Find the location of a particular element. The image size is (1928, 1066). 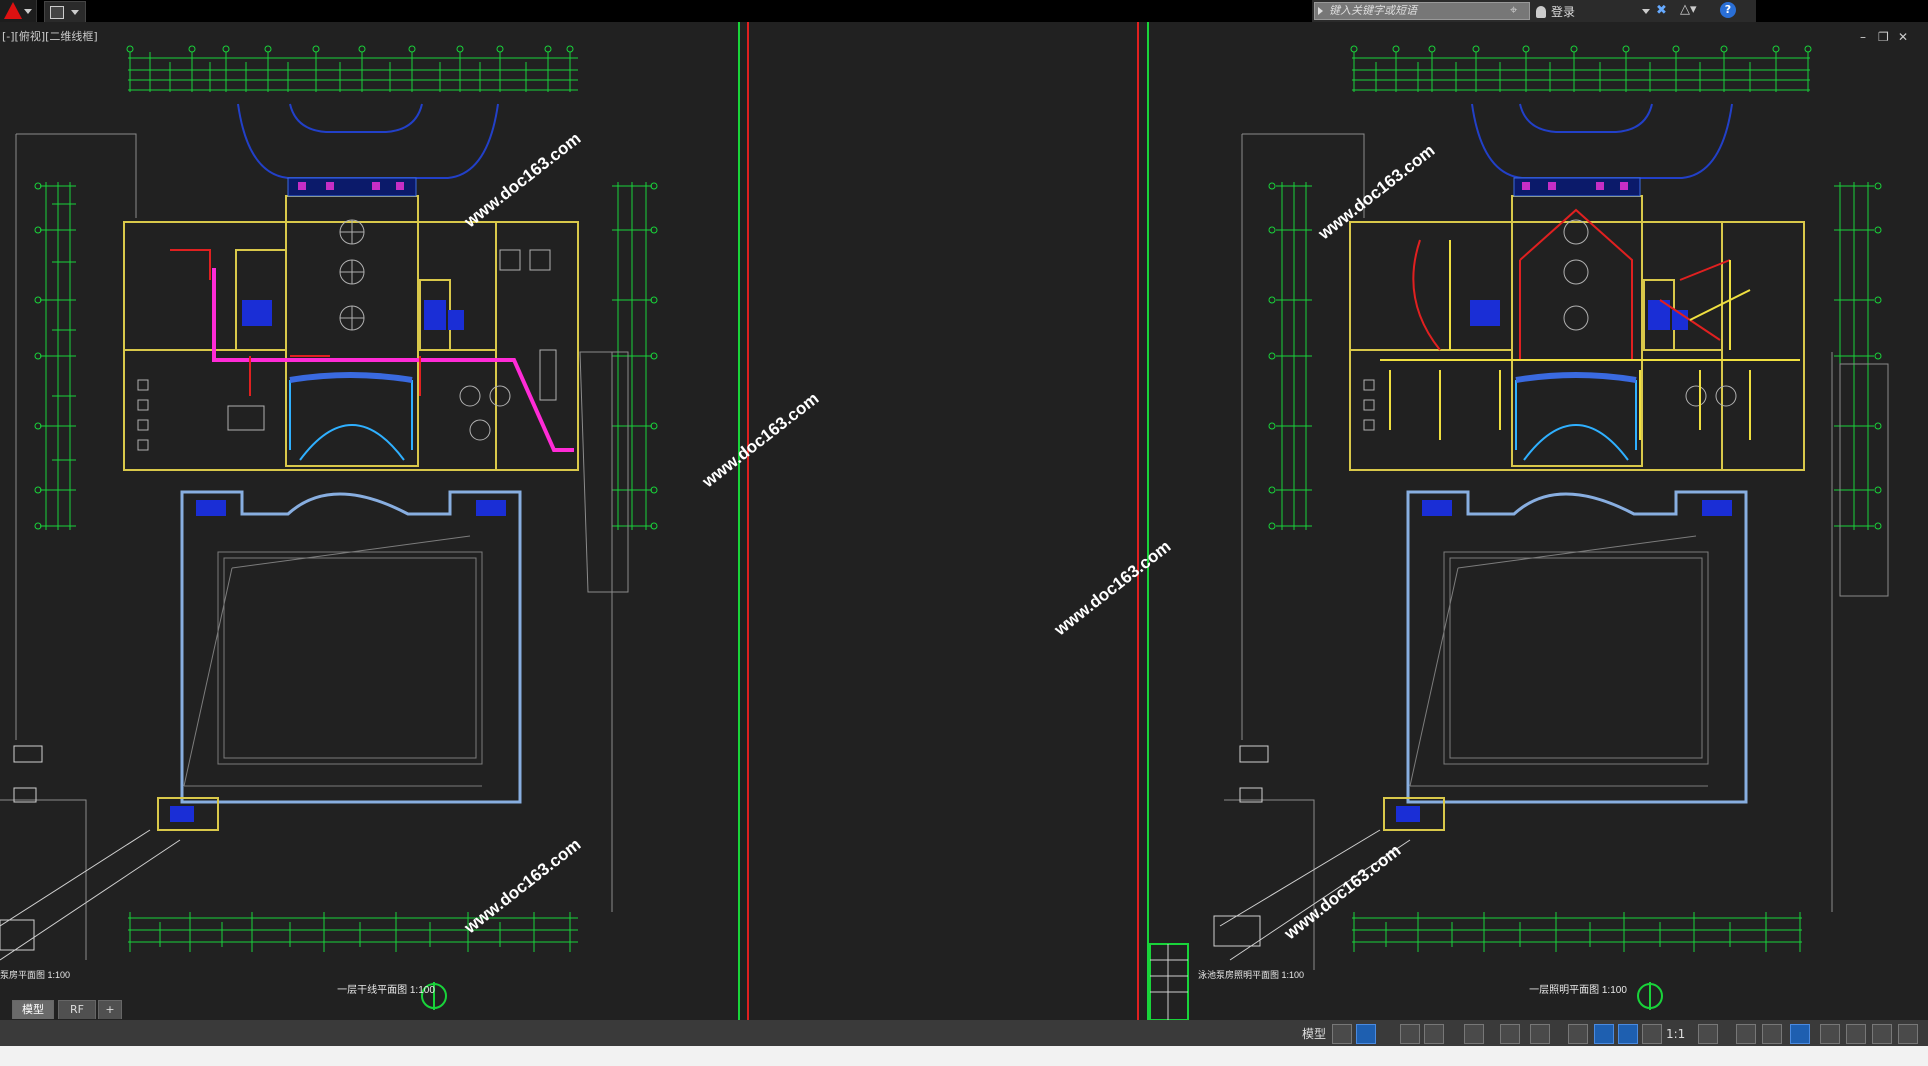

annotation-scale-icon is located at coordinates (1652, 1034).